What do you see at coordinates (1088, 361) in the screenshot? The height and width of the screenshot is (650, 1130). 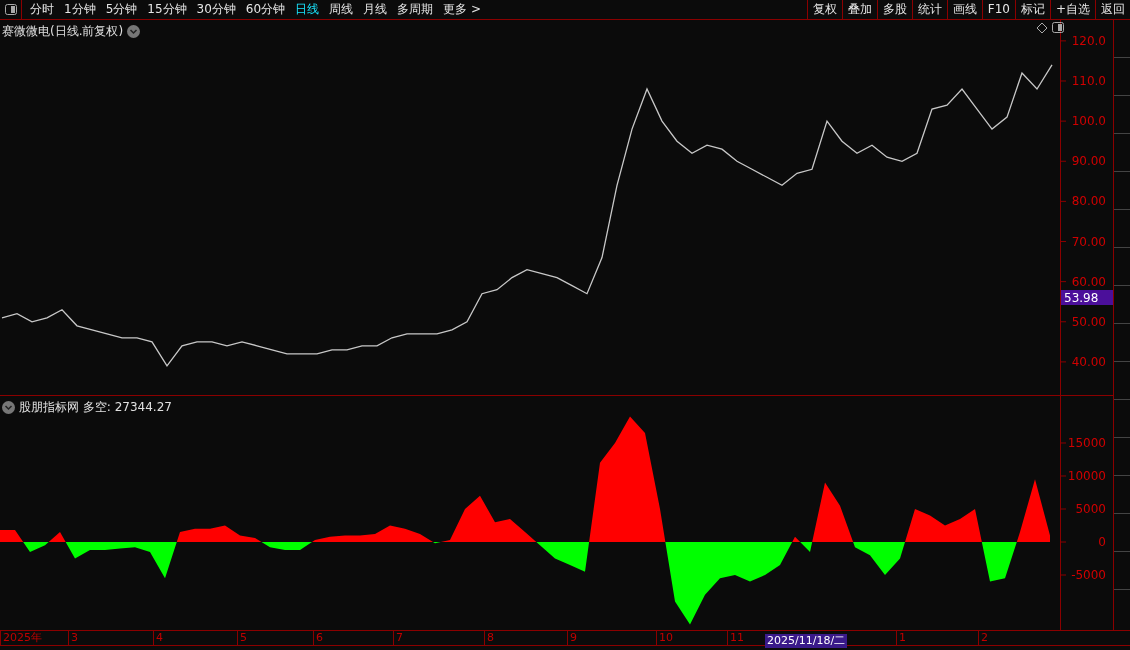 I see `axis-label: 40.00` at bounding box center [1088, 361].